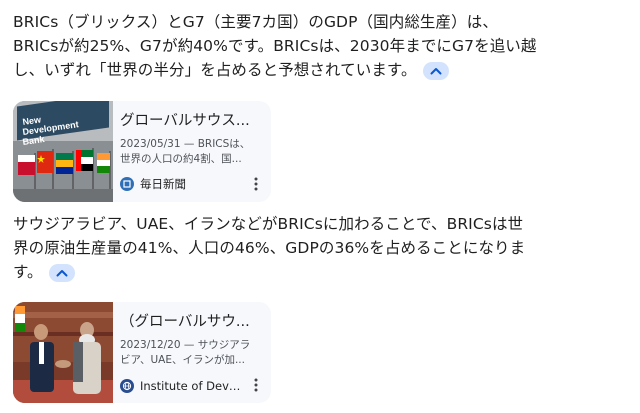 The image size is (640, 413). I want to click on answer-line: 界の原油生産量の41%、人口の46%、GDPの36%を占めることになりま, so click(269, 248).